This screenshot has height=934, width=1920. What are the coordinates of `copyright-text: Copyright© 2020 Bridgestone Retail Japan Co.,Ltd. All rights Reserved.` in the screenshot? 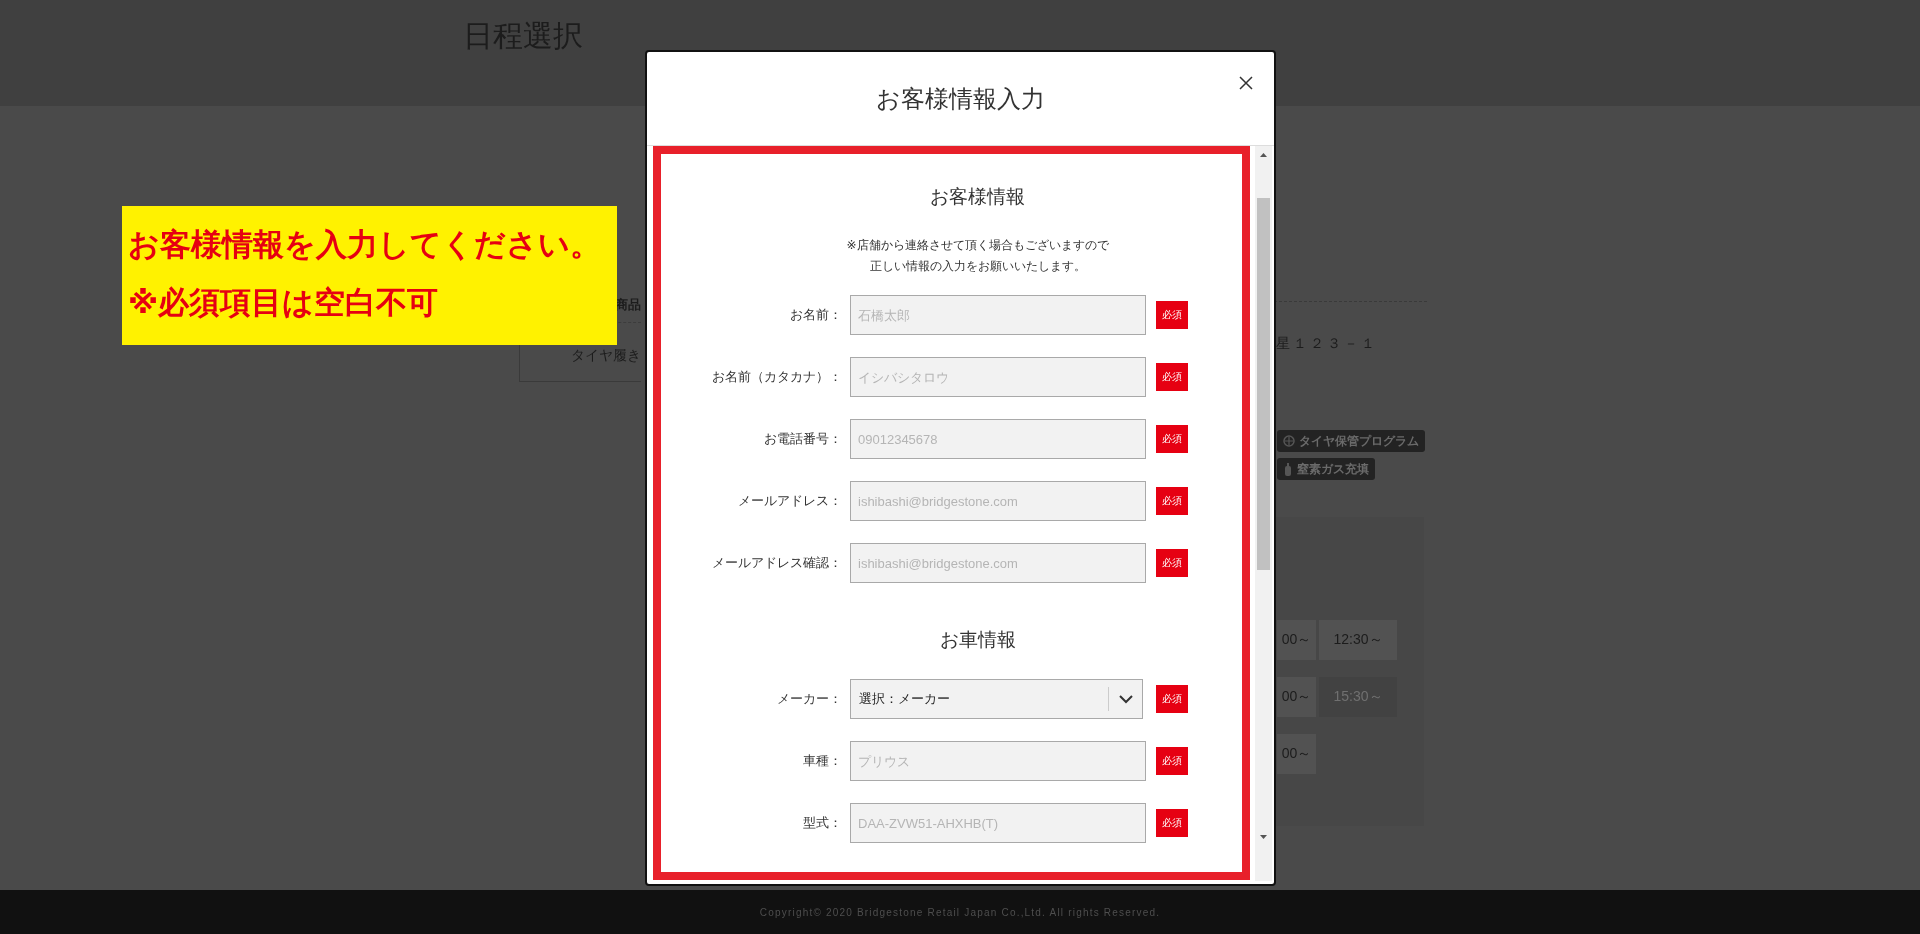 It's located at (960, 912).